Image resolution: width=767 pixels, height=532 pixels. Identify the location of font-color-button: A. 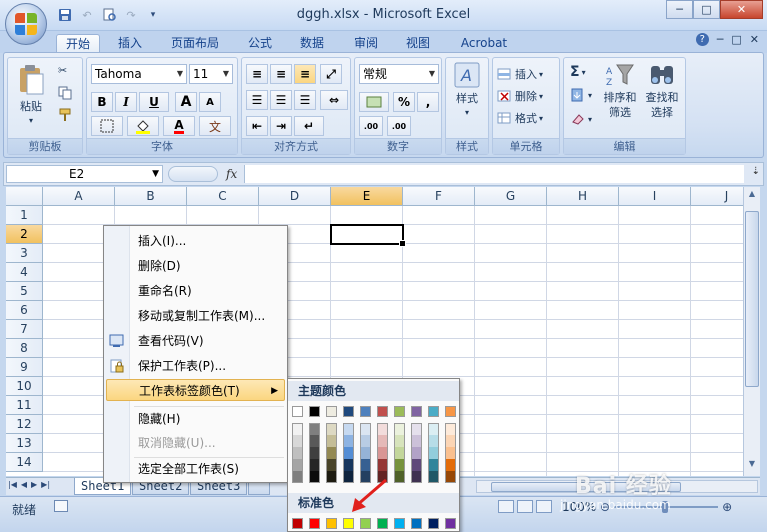
(179, 126).